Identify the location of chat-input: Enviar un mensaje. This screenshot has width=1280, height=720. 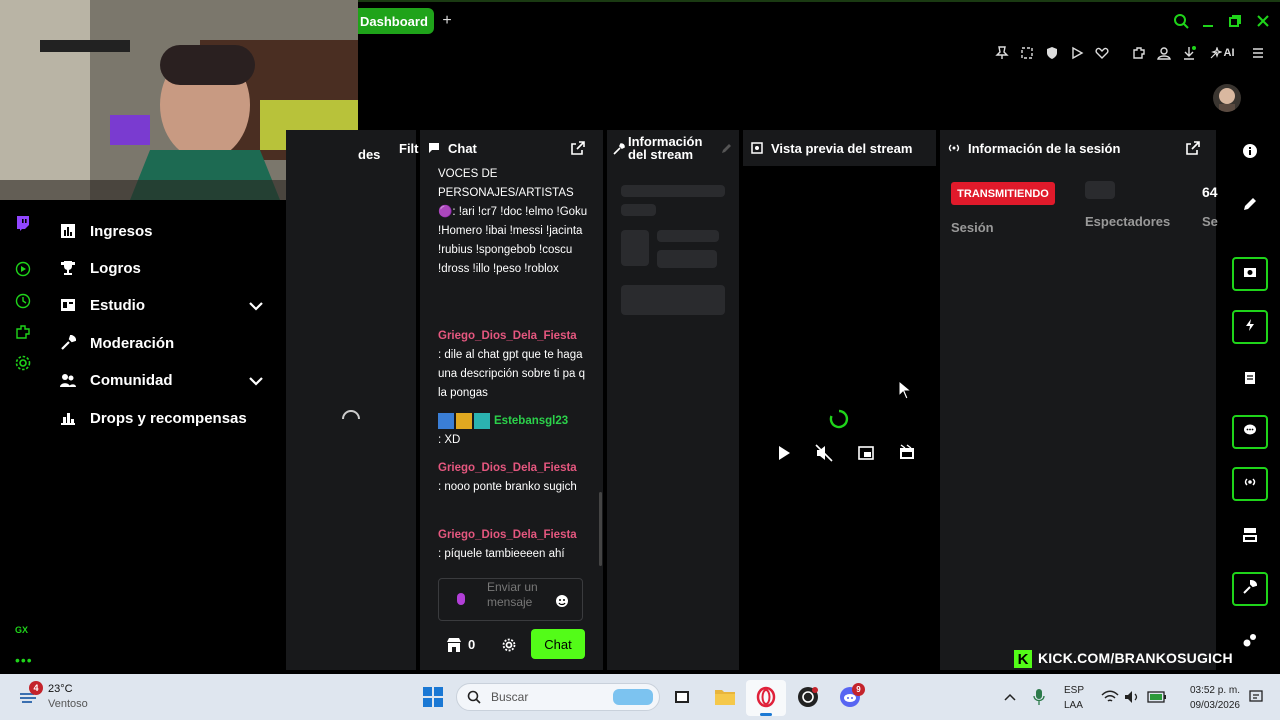
(510, 599).